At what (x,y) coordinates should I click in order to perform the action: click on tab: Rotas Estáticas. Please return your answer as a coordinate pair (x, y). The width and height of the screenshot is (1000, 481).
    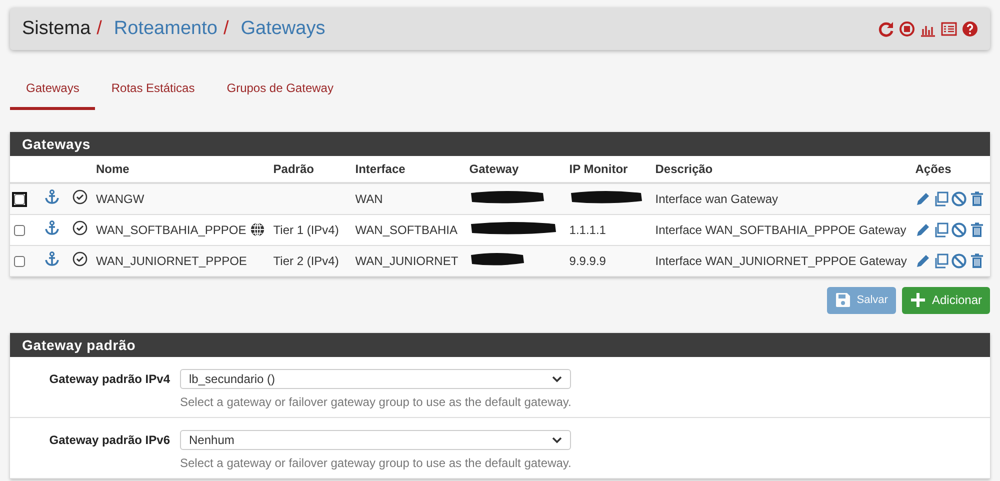
    Looking at the image, I should click on (153, 91).